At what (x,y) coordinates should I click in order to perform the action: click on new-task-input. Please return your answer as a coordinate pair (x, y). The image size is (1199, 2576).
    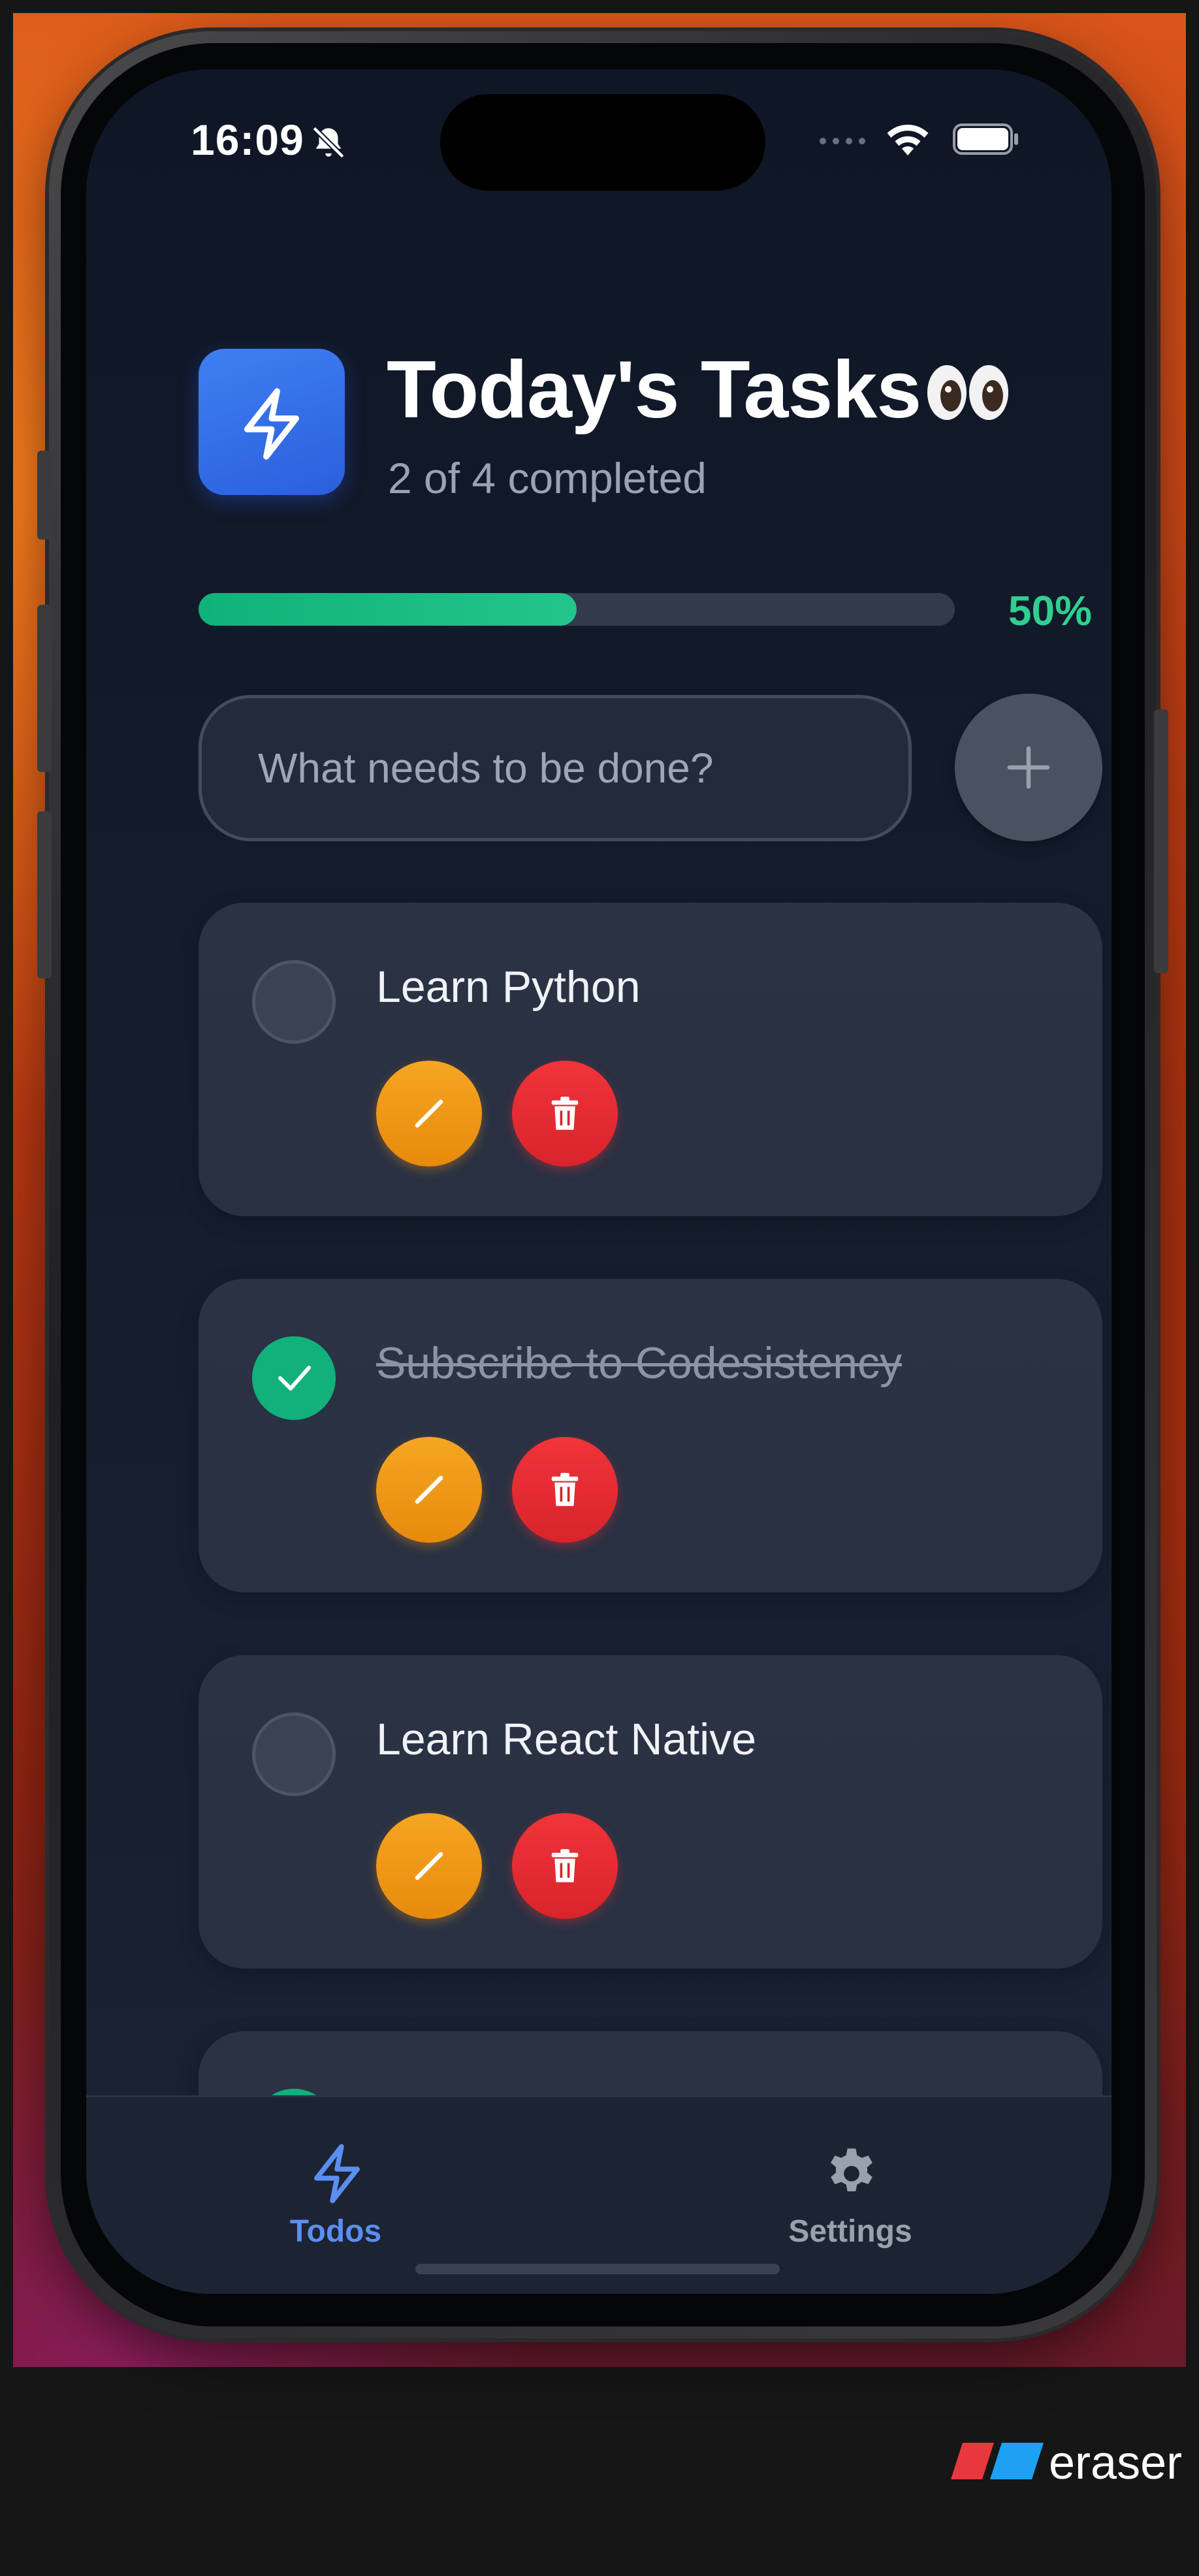
    Looking at the image, I should click on (555, 768).